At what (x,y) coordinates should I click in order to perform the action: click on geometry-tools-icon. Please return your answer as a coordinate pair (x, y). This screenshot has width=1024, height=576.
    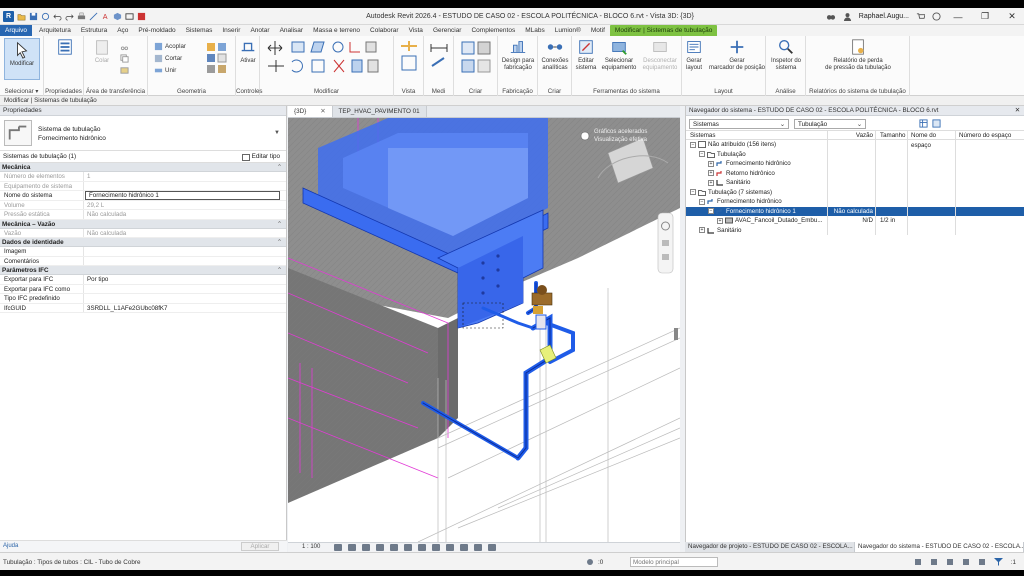
    Looking at the image, I should click on (217, 58).